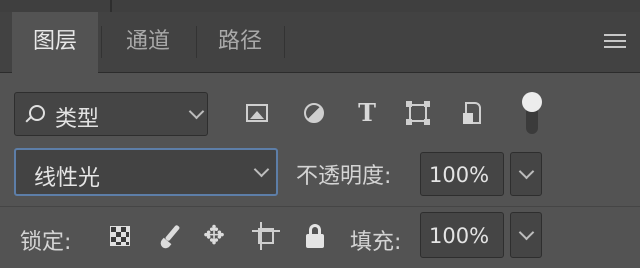  I want to click on lock-image-pixels-icon, so click(172, 236).